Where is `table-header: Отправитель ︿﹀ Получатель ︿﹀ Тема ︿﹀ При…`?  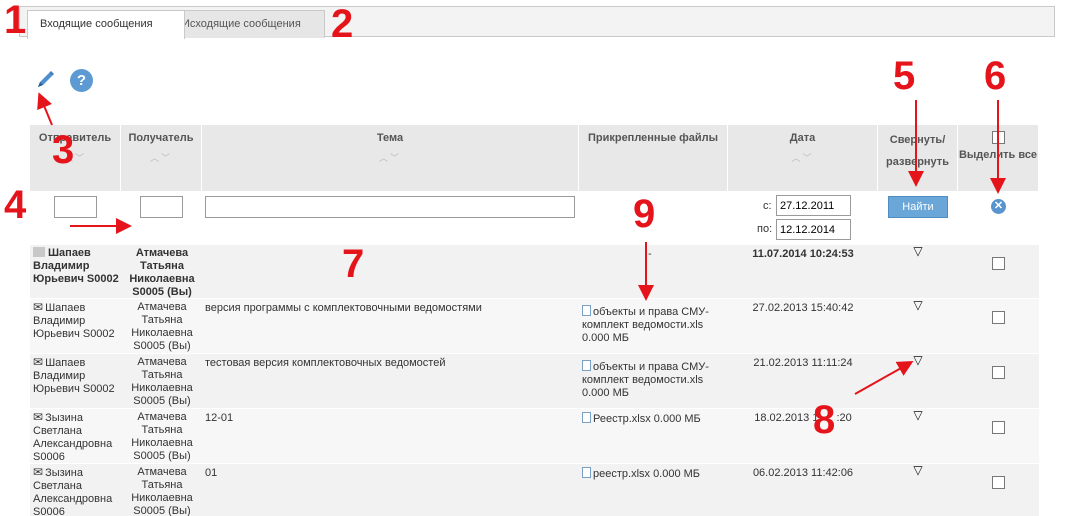 table-header: Отправитель ︿﹀ Получатель ︿﹀ Тема ︿﹀ При… is located at coordinates (534, 158).